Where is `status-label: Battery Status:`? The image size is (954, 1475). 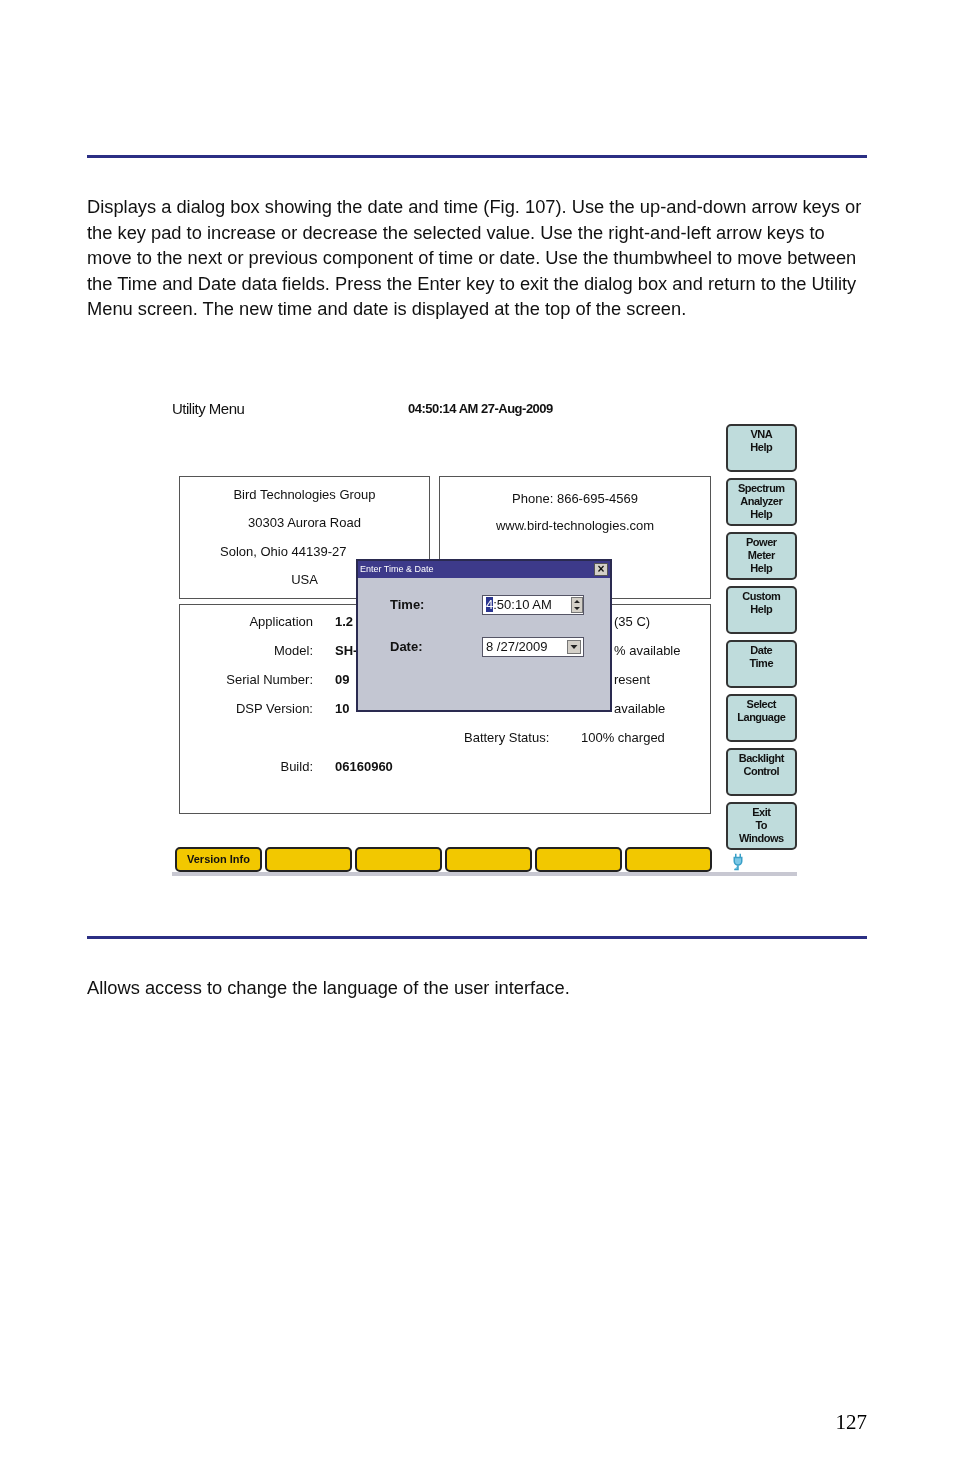 status-label: Battery Status: is located at coordinates (507, 737).